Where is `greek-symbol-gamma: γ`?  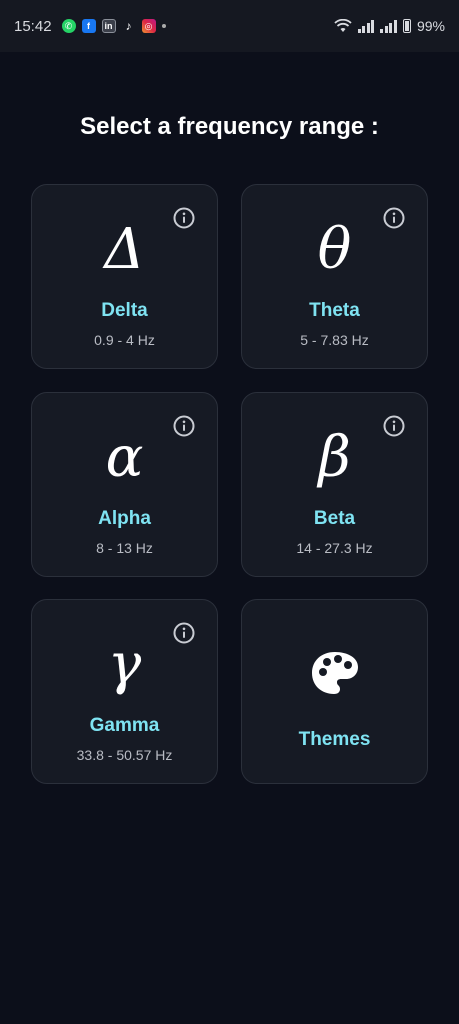
greek-symbol-gamma: γ is located at coordinates (124, 664).